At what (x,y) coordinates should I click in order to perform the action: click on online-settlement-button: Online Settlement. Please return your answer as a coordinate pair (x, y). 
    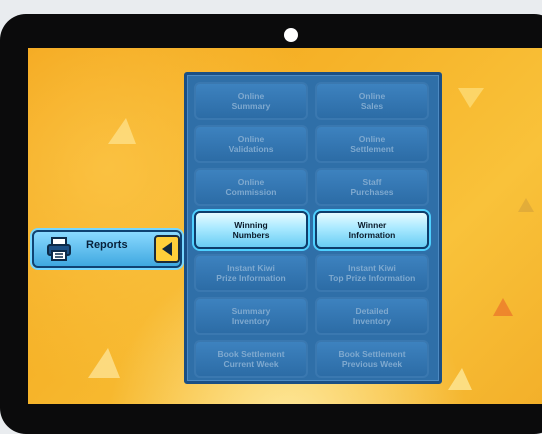
    Looking at the image, I should click on (372, 144).